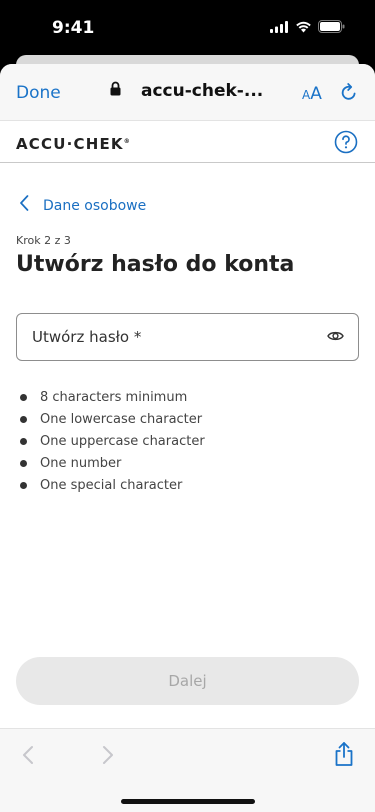  I want to click on back-link-label: Dane osobowe, so click(95, 205).